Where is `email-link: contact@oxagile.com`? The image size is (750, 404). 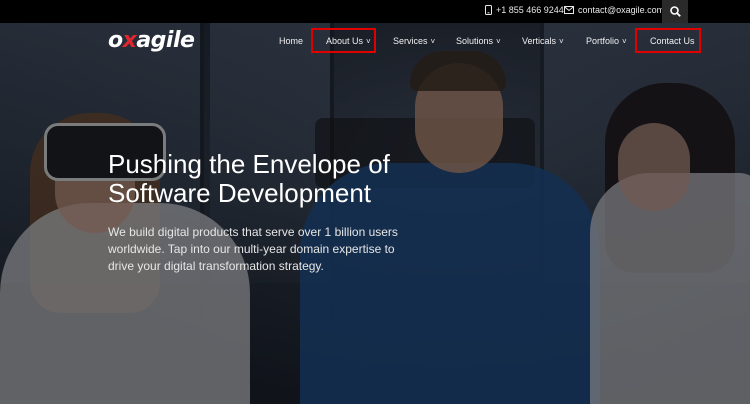 email-link: contact@oxagile.com is located at coordinates (614, 10).